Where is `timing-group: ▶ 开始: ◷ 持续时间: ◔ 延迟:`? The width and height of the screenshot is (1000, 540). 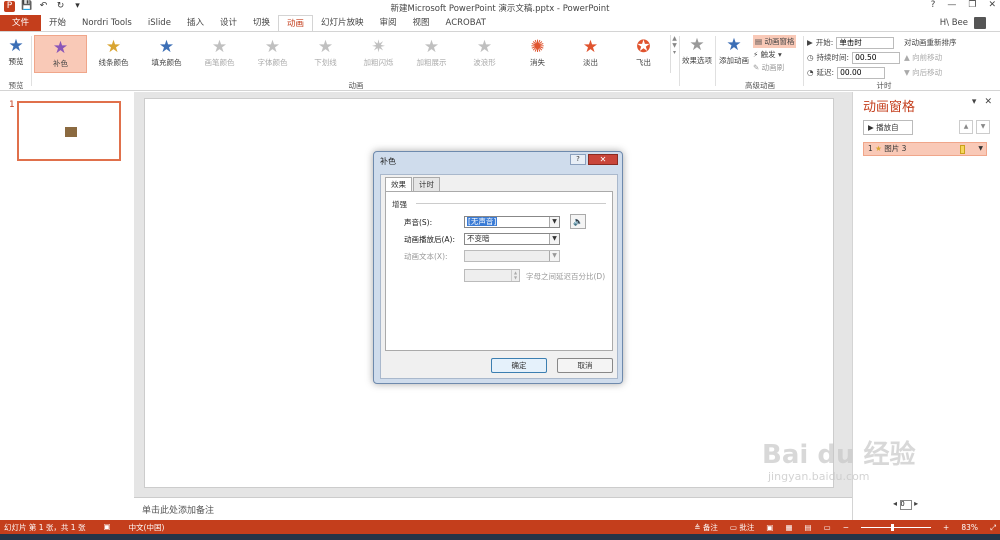
timing-group: ▶ 开始: ◷ 持续时间: ◔ 延迟: is located at coordinates (854, 57).